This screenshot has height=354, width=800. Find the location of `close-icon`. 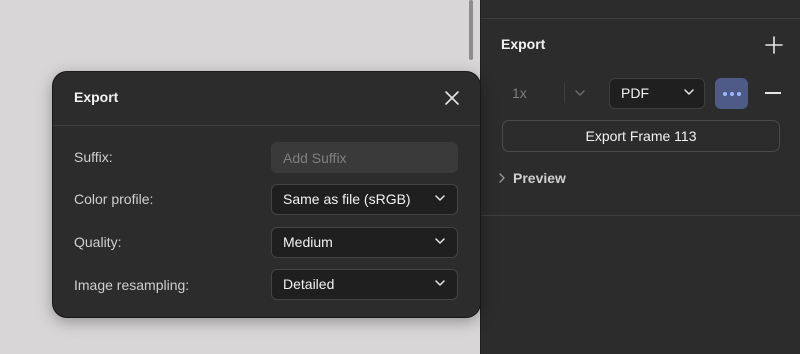

close-icon is located at coordinates (452, 98).